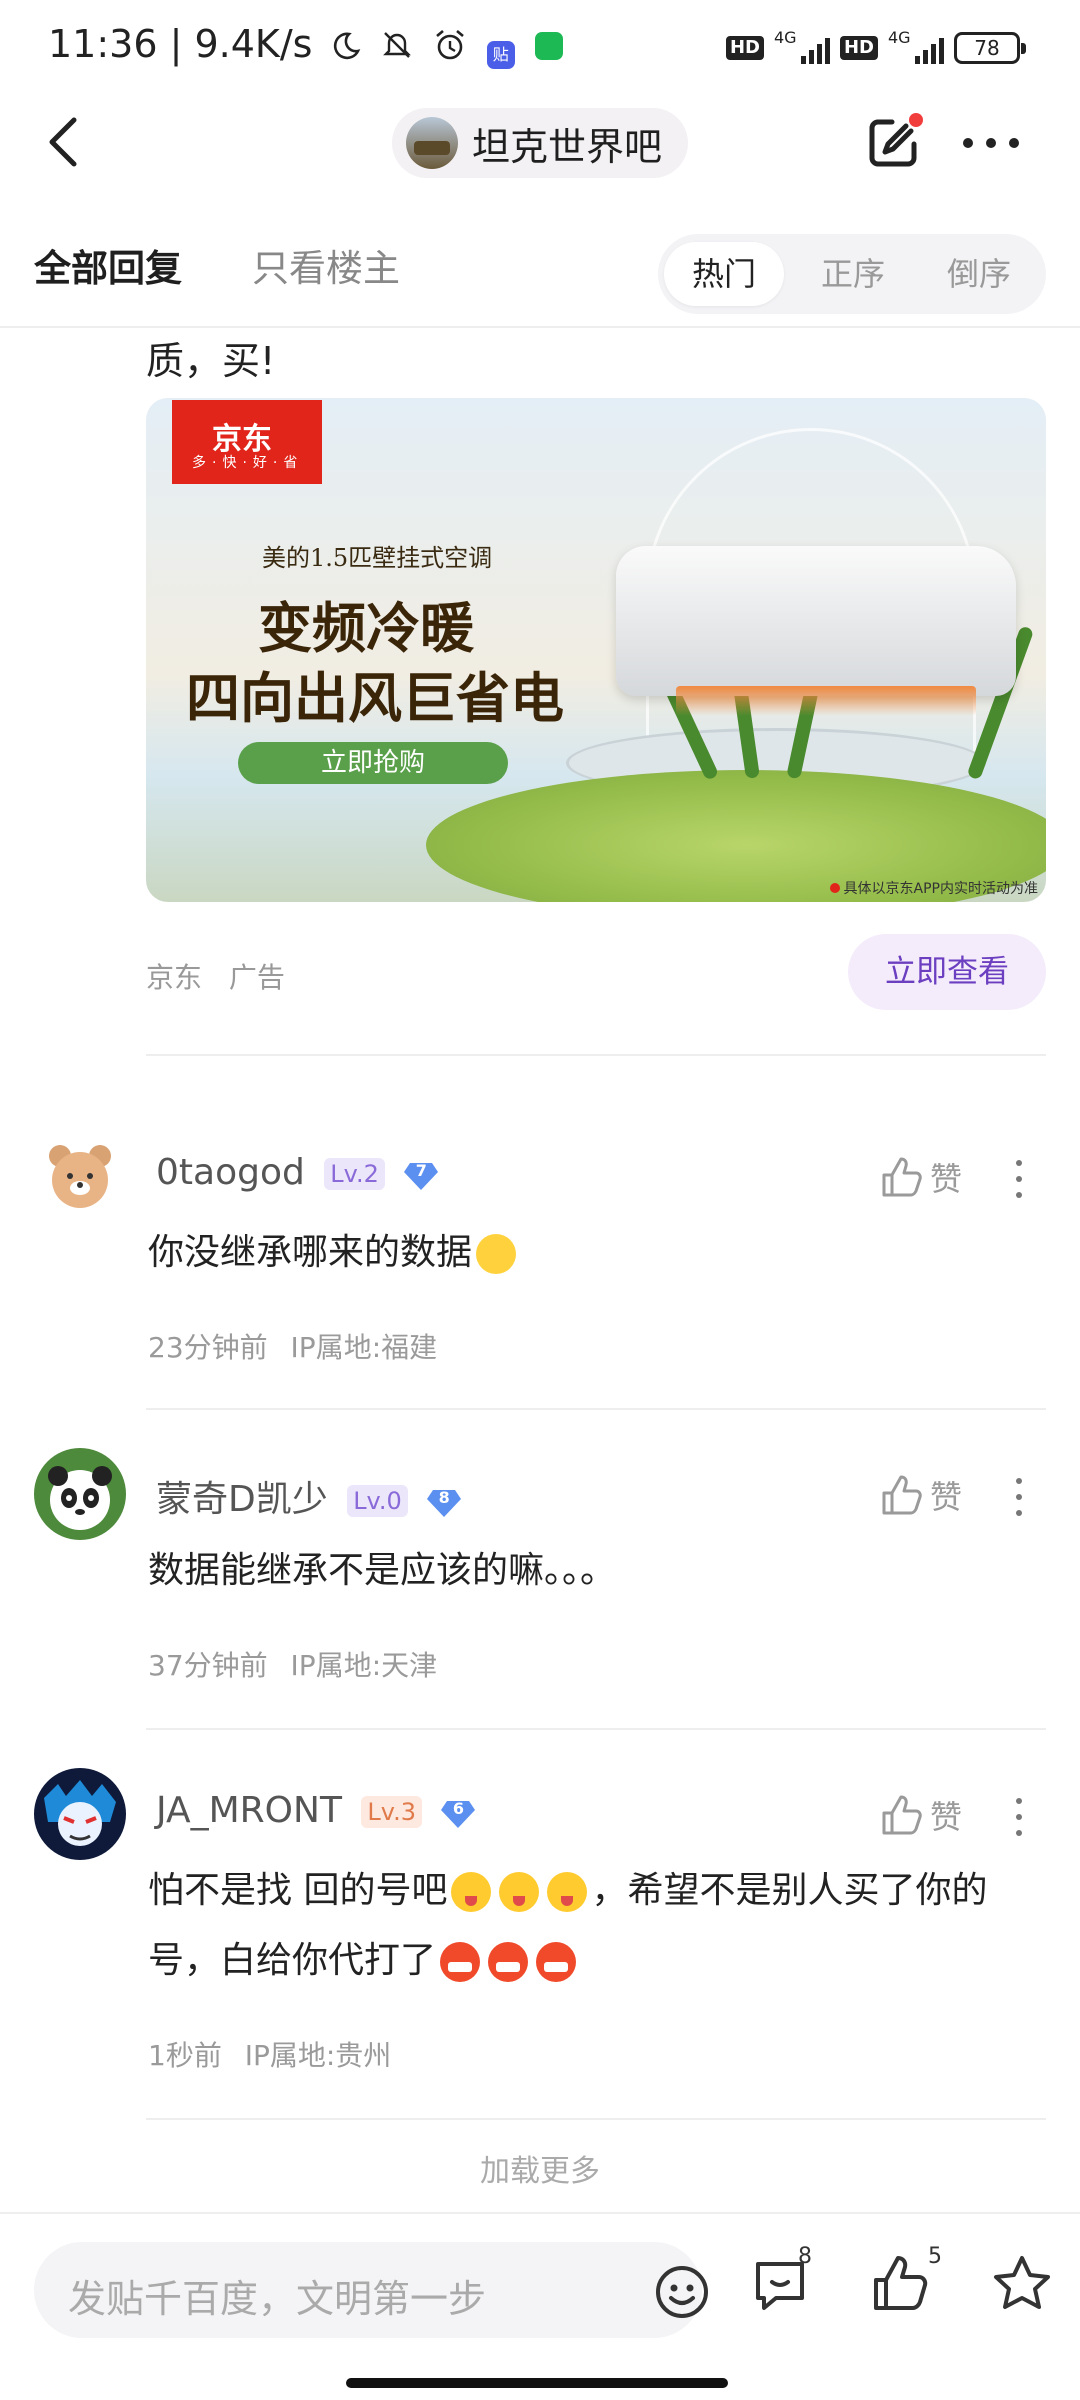  Describe the element at coordinates (598, 1926) in the screenshot. I see `comment-text: 怕不是找 回的号吧 ，希望不是别人买了你的号，白给你代打了` at that location.